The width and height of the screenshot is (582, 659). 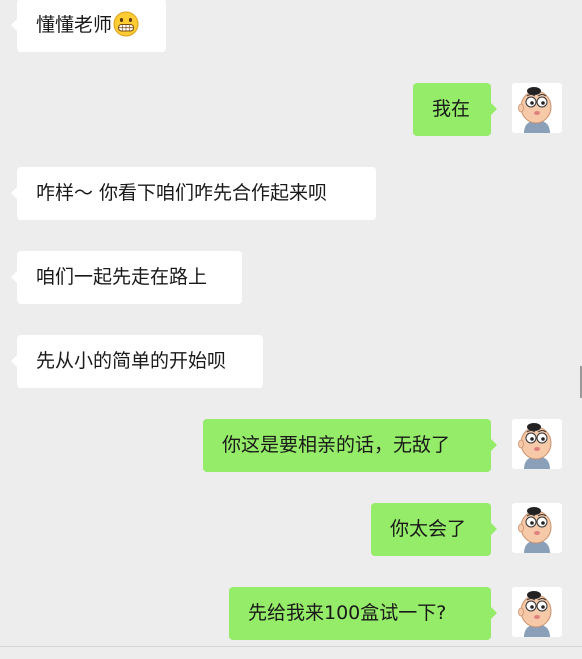 I want to click on message-bubble-sent: 你这是要相亲的话，无敌了, so click(x=350, y=445).